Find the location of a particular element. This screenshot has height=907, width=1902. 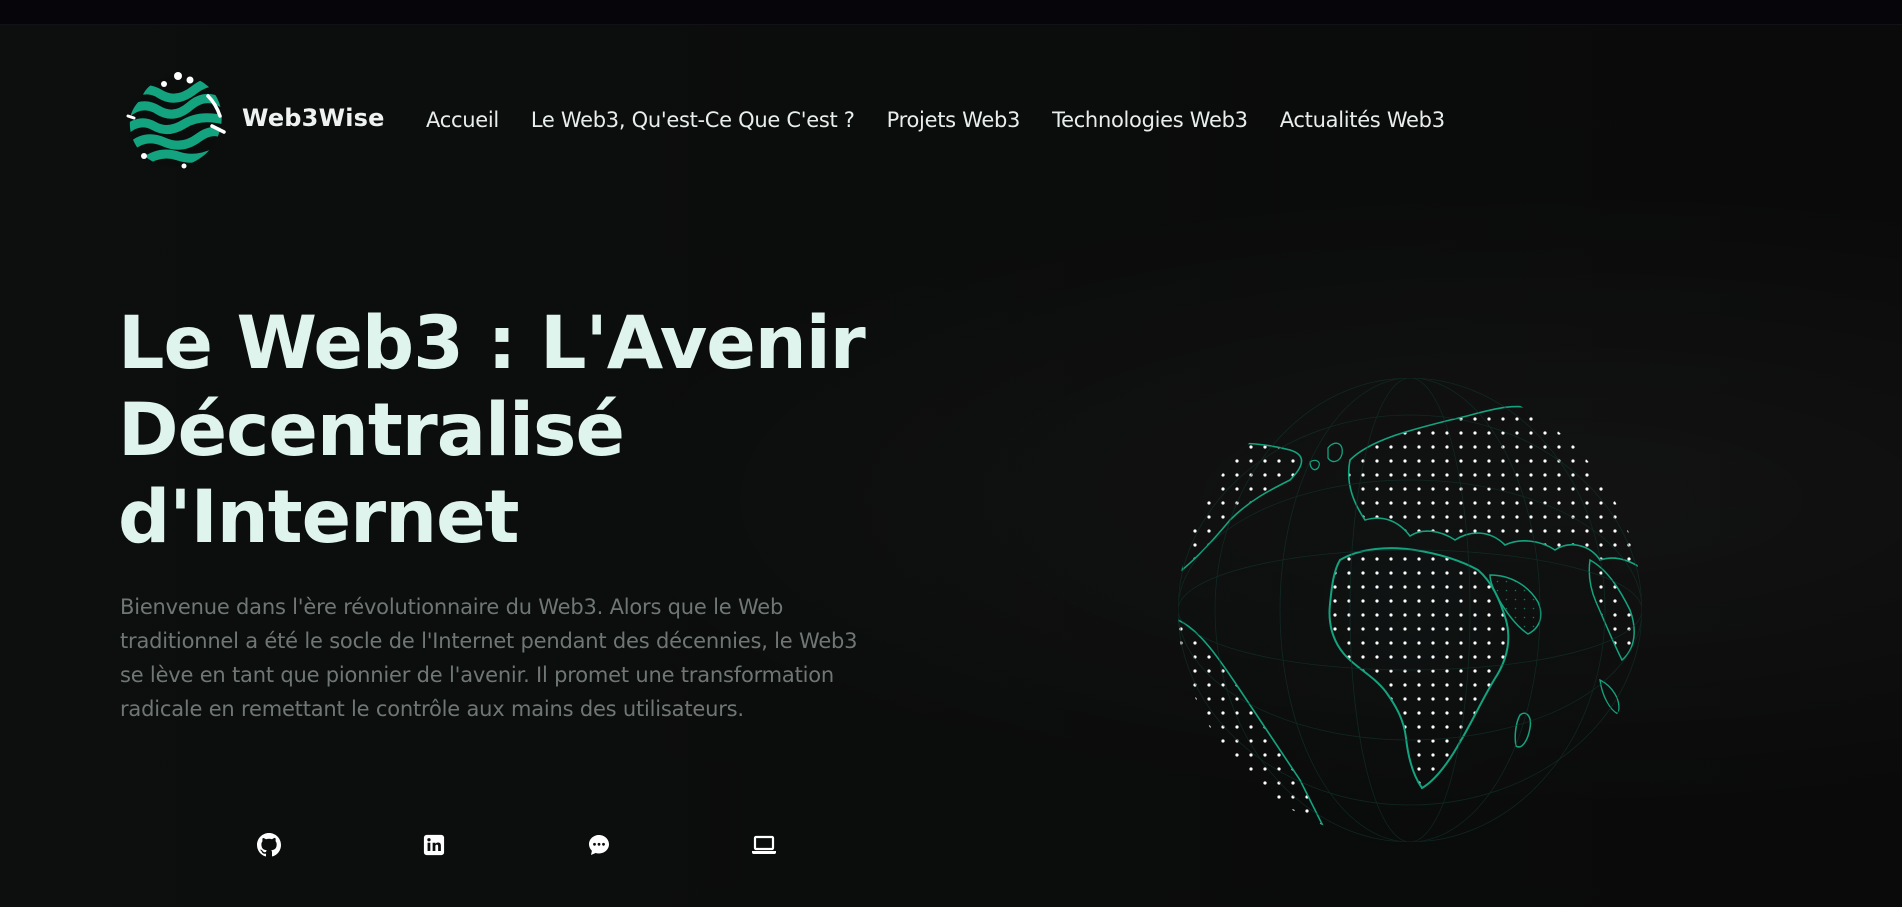

nav-item-le-web3: Le Web3, Qu'est-Ce Que C'est ? is located at coordinates (693, 120).